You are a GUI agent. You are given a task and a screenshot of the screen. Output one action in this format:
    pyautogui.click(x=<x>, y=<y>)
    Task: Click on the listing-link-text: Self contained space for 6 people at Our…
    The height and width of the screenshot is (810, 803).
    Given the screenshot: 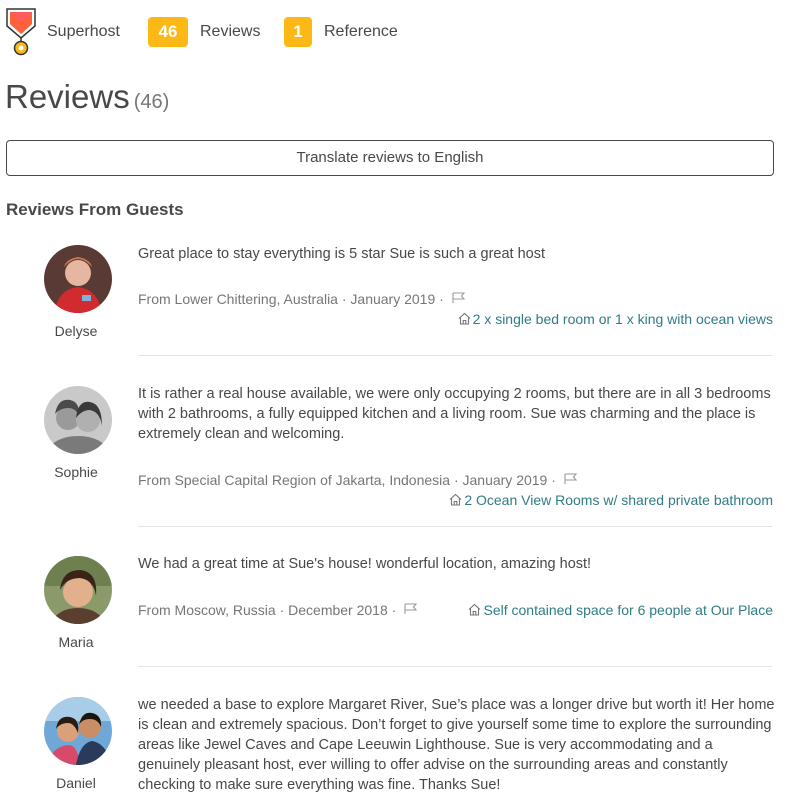 What is the action you would take?
    pyautogui.click(x=628, y=610)
    